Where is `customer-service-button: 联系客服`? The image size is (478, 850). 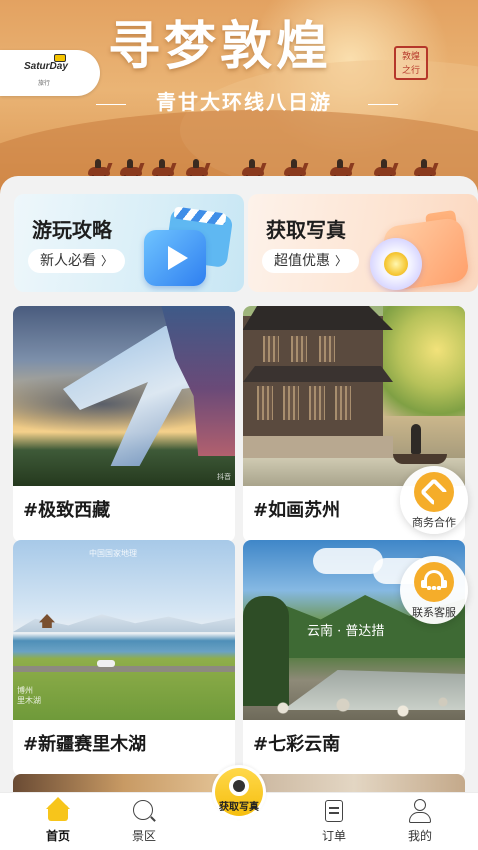 customer-service-button: 联系客服 is located at coordinates (434, 590).